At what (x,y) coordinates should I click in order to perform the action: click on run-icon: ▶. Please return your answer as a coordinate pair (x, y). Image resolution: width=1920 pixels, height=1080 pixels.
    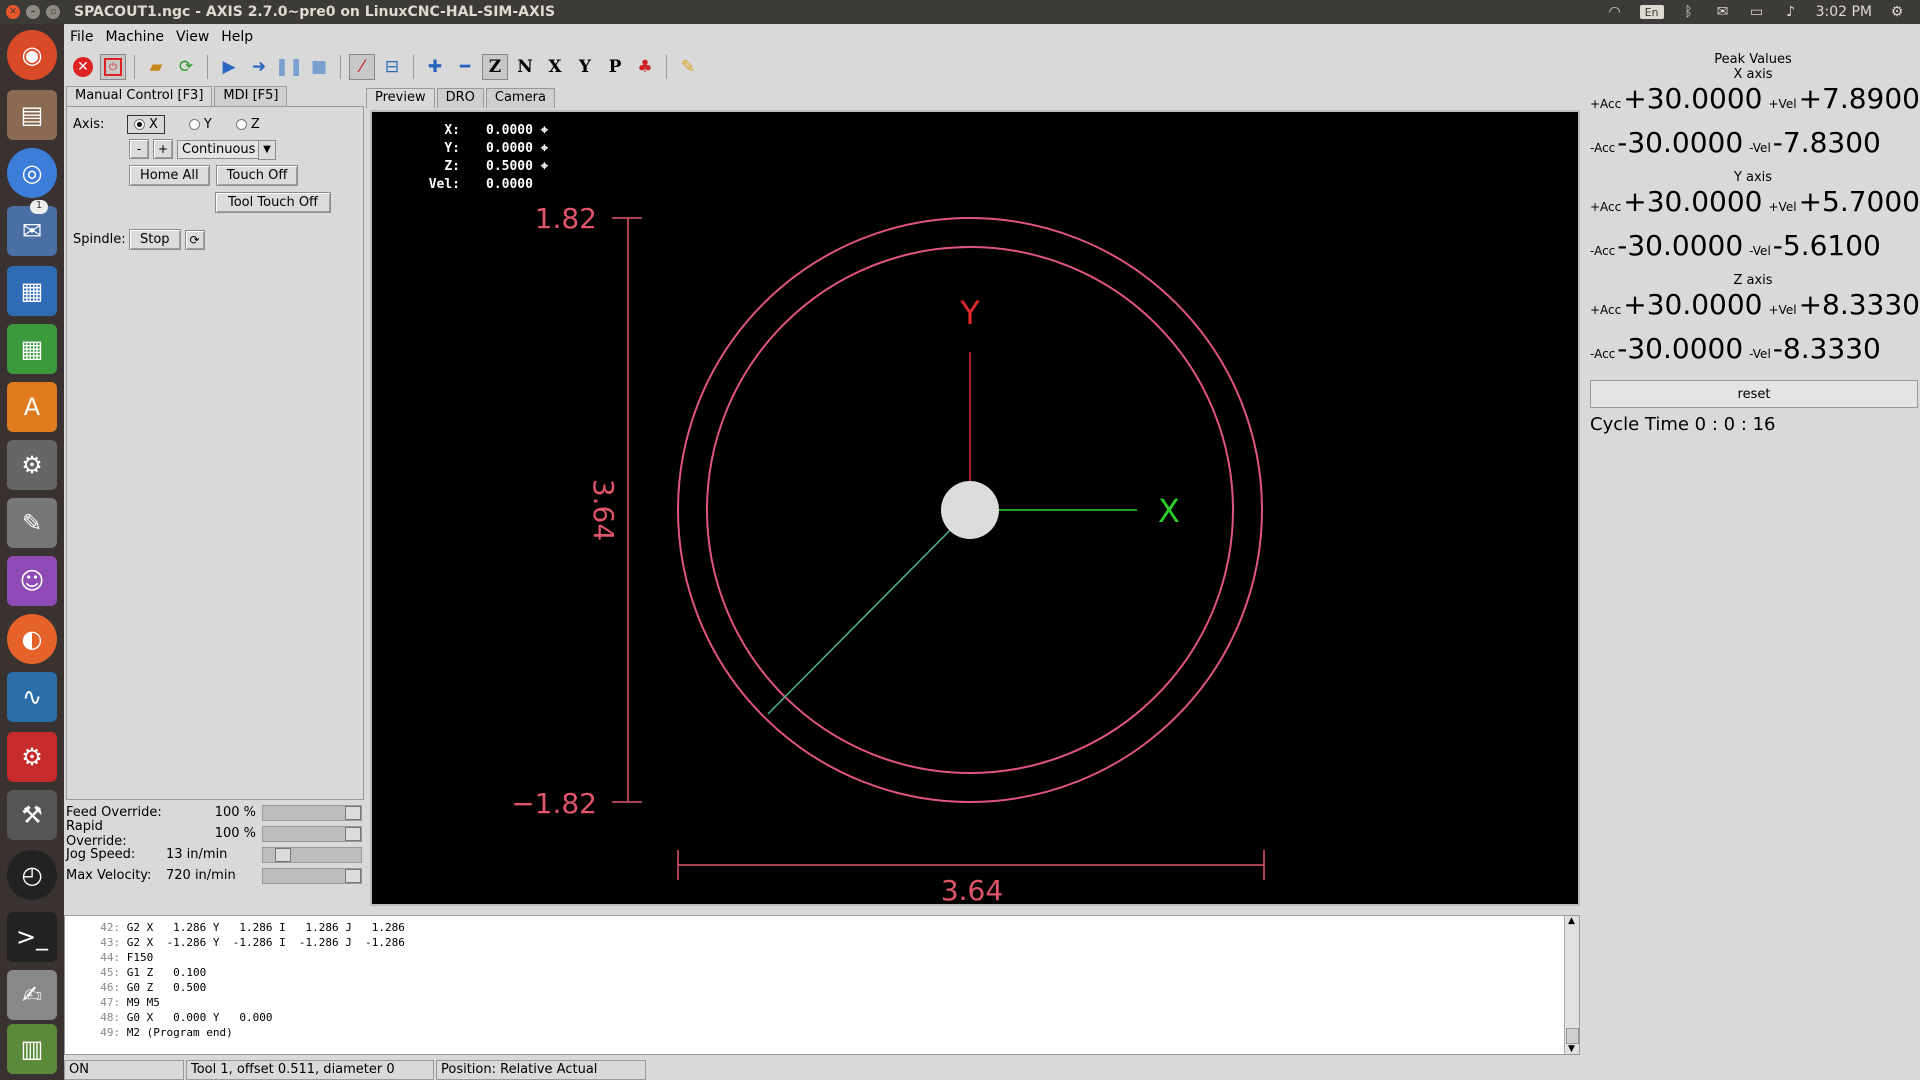
    Looking at the image, I should click on (229, 67).